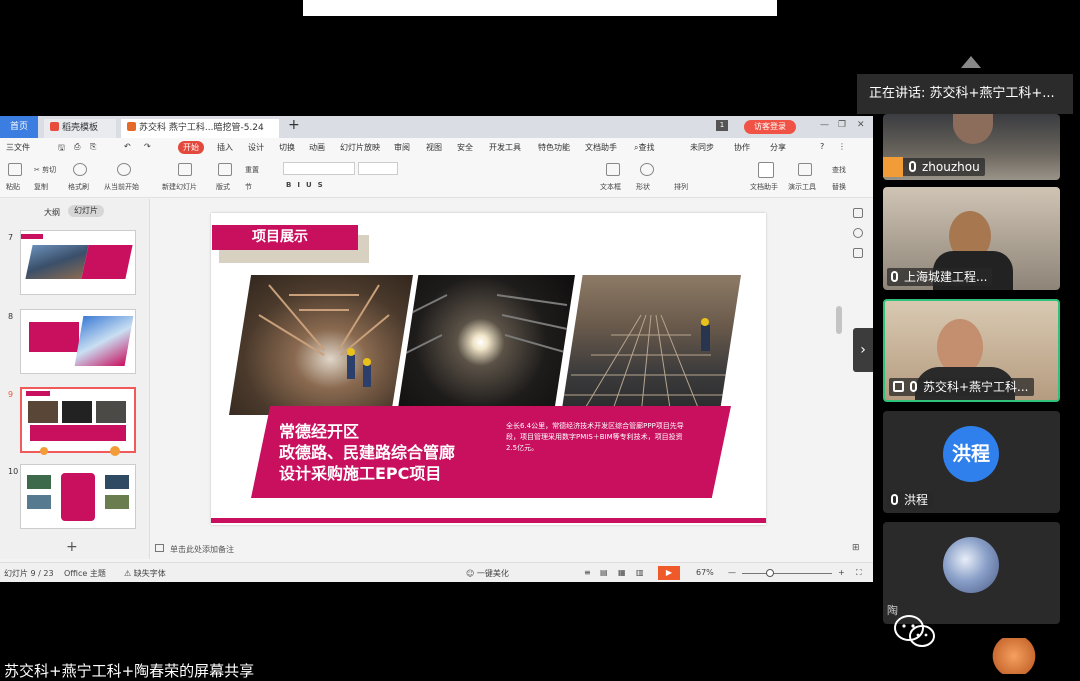 The image size is (1080, 681). Describe the element at coordinates (647, 169) in the screenshot. I see `shape-icon` at that location.